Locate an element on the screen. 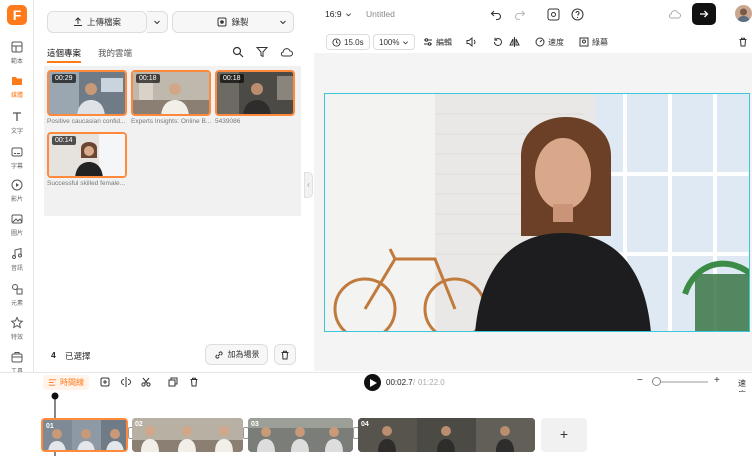 Image resolution: width=752 pixels, height=456 pixels. speed-button: 速度 is located at coordinates (549, 42).